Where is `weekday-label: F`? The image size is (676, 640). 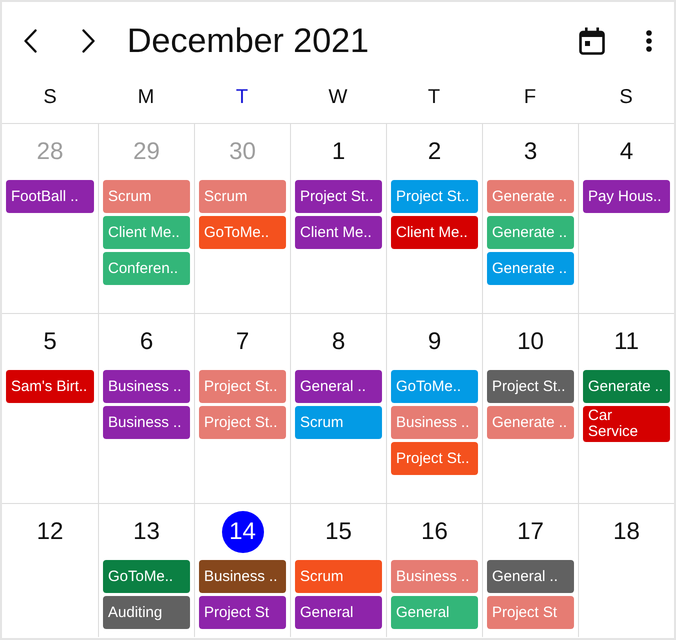
weekday-label: F is located at coordinates (530, 97).